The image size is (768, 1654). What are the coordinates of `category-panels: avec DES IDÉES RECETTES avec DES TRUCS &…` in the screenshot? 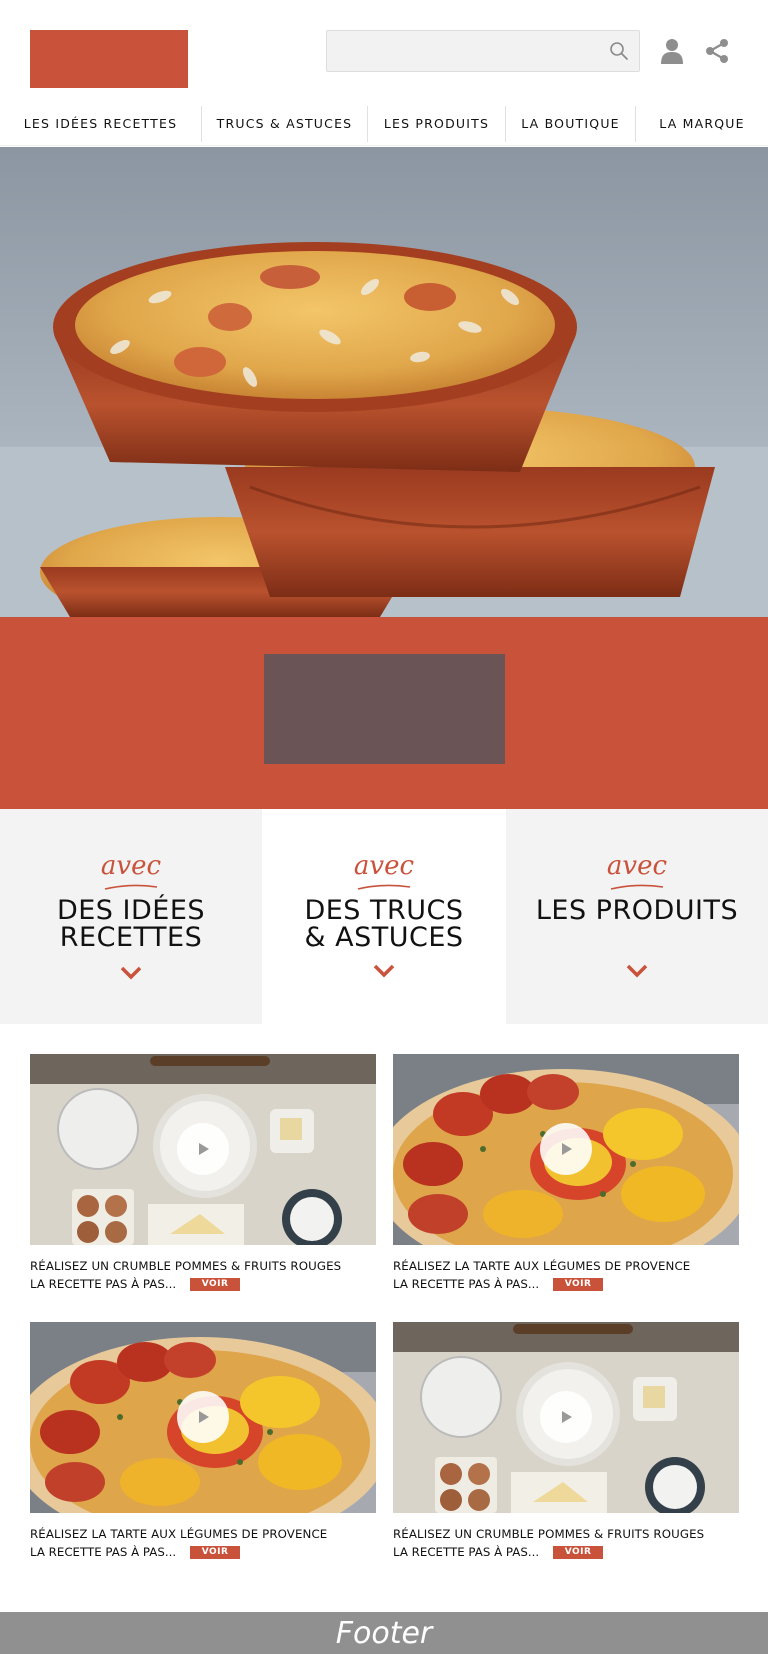 It's located at (384, 916).